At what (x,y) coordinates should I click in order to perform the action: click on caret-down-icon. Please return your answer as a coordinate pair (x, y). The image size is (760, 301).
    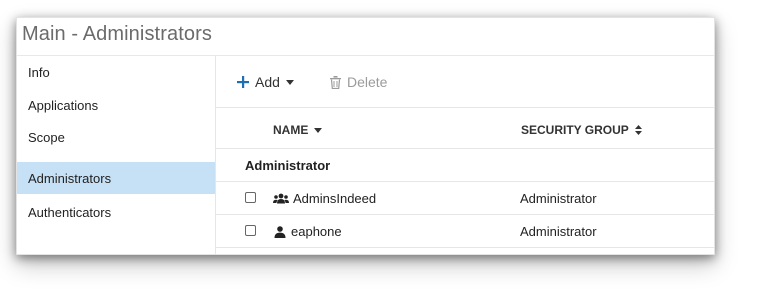
    Looking at the image, I should click on (289, 82).